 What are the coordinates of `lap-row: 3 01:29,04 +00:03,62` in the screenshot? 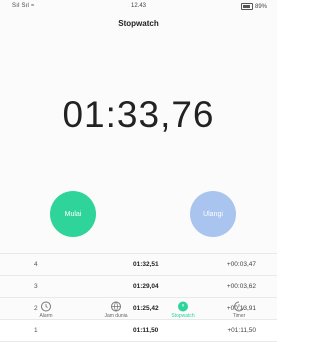 It's located at (138, 287).